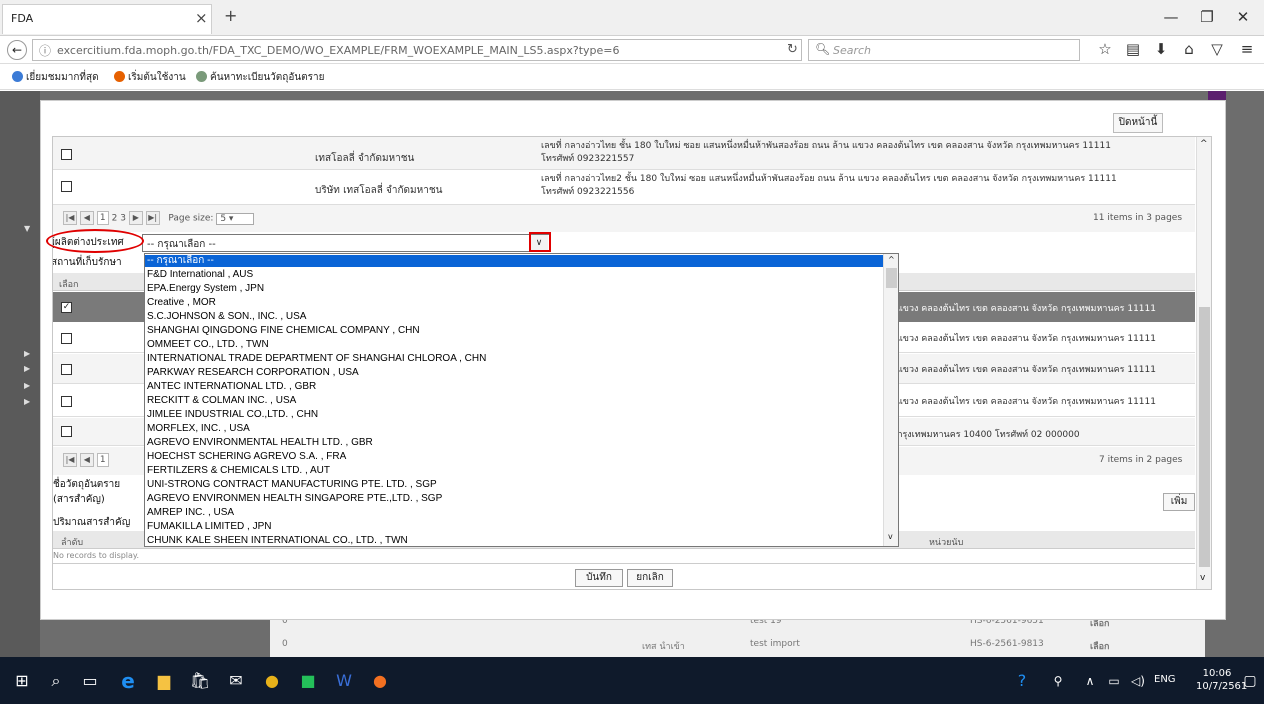 Image resolution: width=1264 pixels, height=704 pixels. Describe the element at coordinates (200, 681) in the screenshot. I see `store-icon: 🛍︎` at that location.